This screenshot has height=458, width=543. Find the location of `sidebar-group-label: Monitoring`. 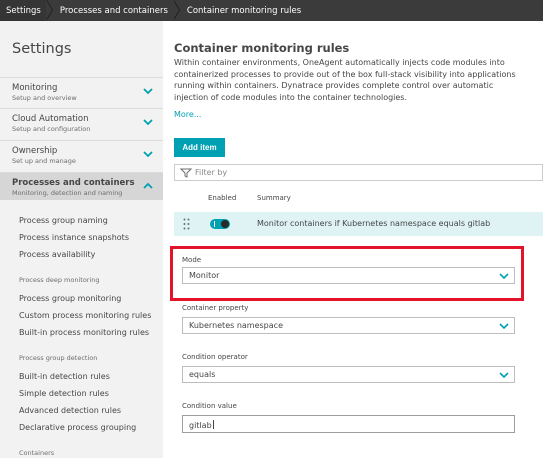

sidebar-group-label: Monitoring is located at coordinates (35, 88).